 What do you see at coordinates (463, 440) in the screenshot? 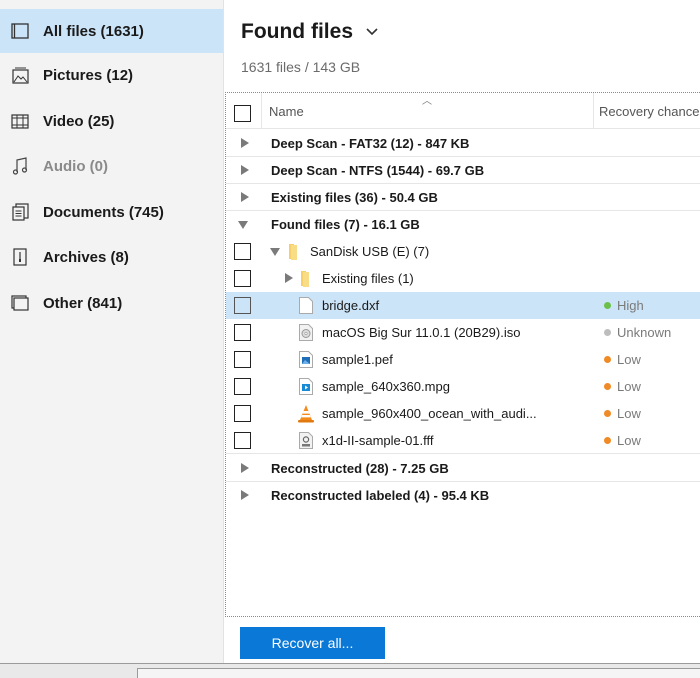
I see `file-row: x1d-II-sample-01.fff Low` at bounding box center [463, 440].